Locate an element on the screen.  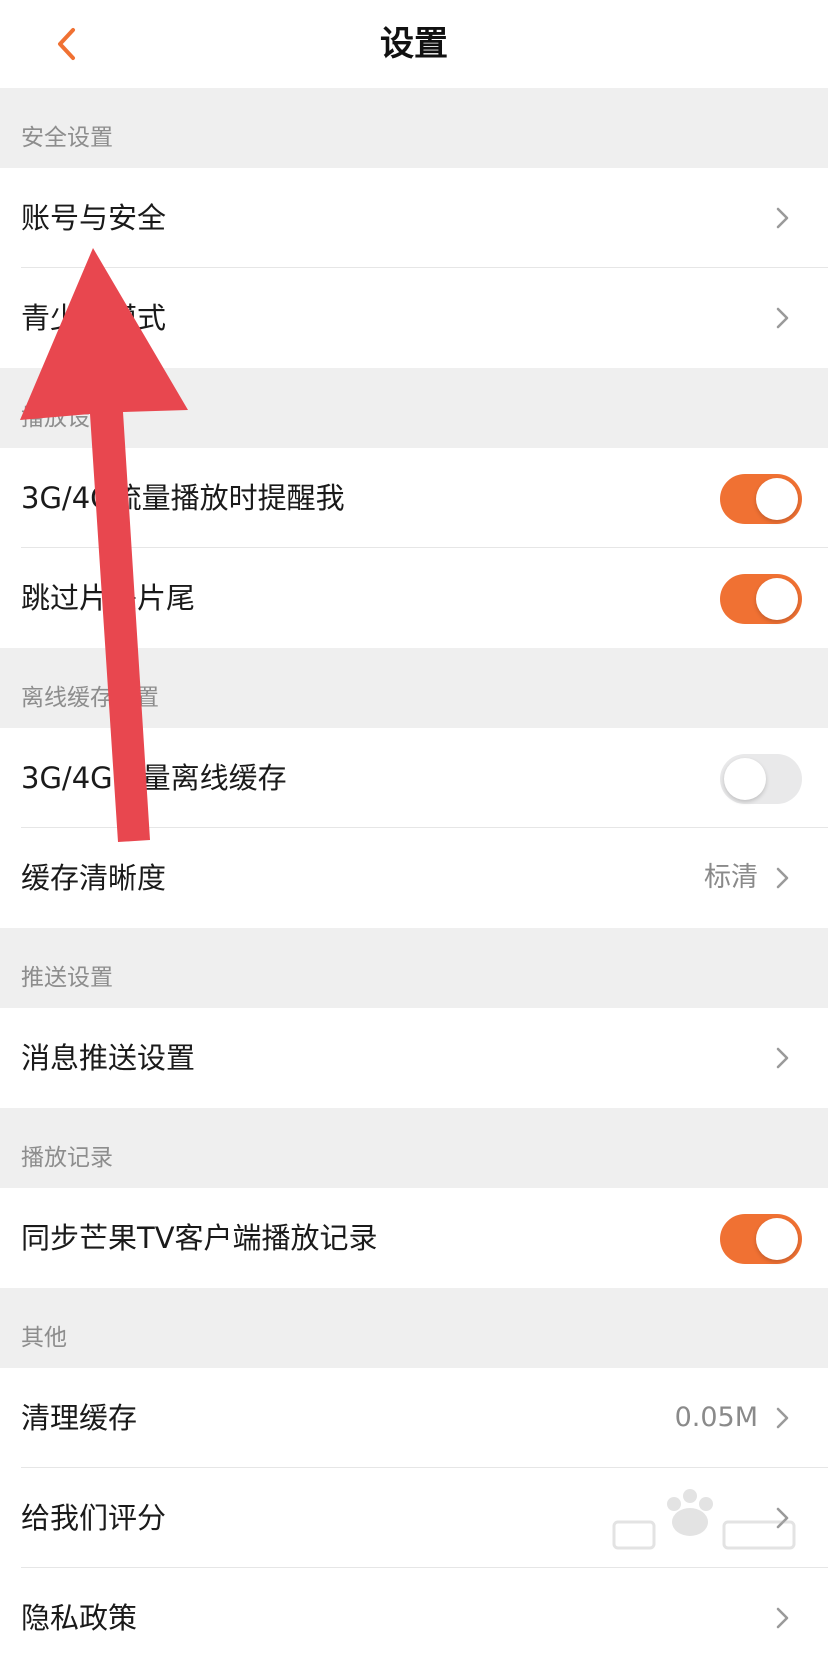
row-label: 青少年模式 is located at coordinates (94, 318).